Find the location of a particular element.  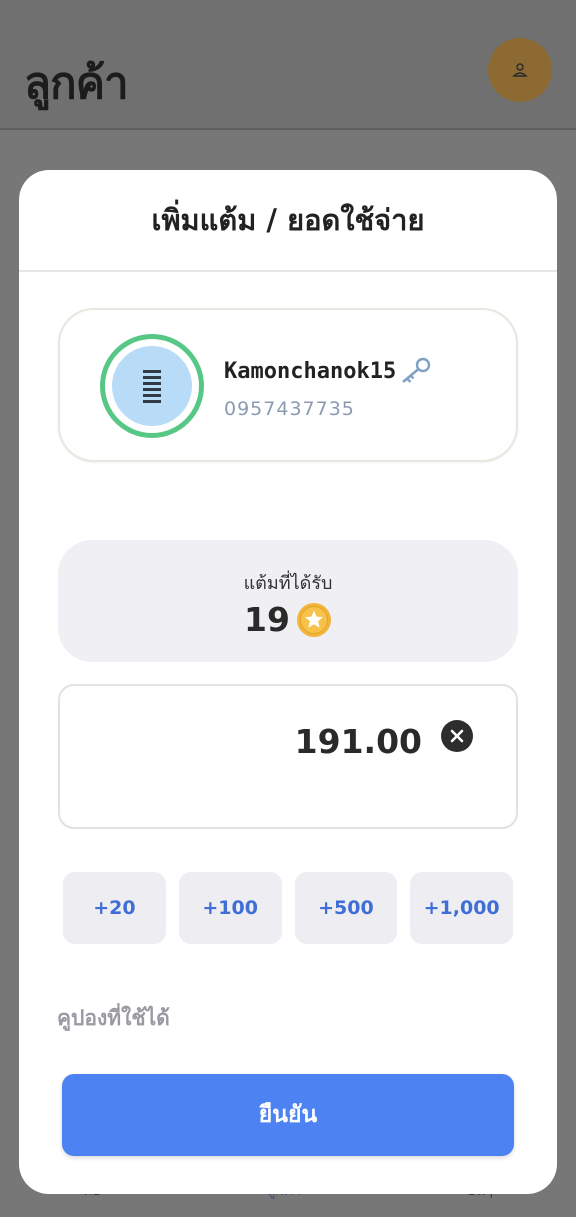

key-icon is located at coordinates (415, 371).